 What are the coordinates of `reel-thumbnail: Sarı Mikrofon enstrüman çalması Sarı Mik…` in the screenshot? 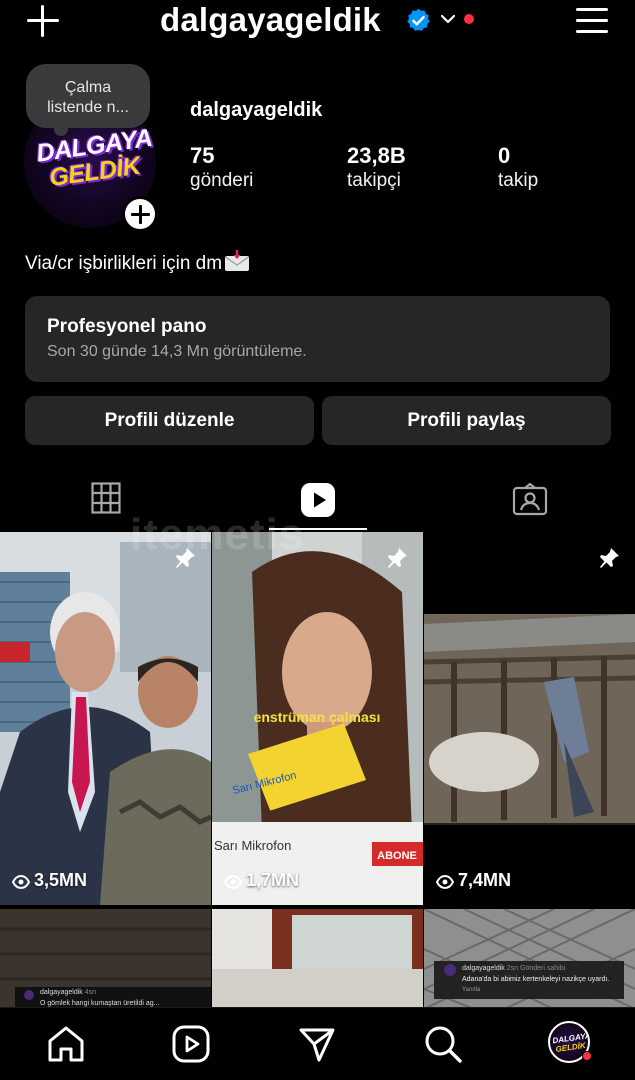 It's located at (317, 718).